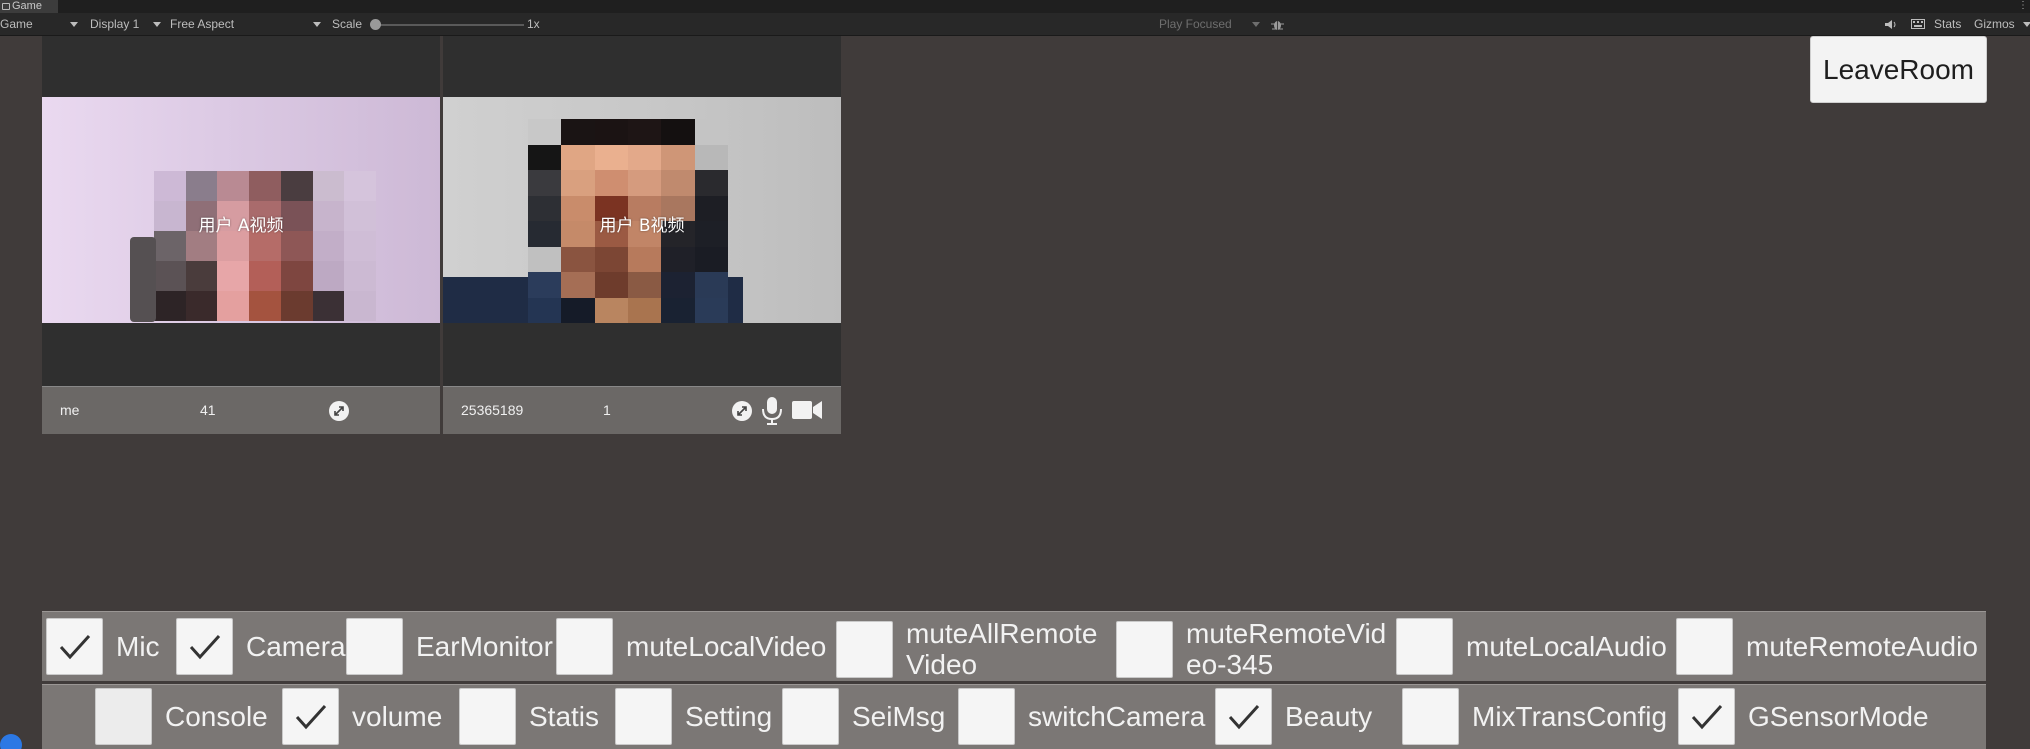  Describe the element at coordinates (1838, 716) in the screenshot. I see `toggle-label: GSensorMode` at that location.